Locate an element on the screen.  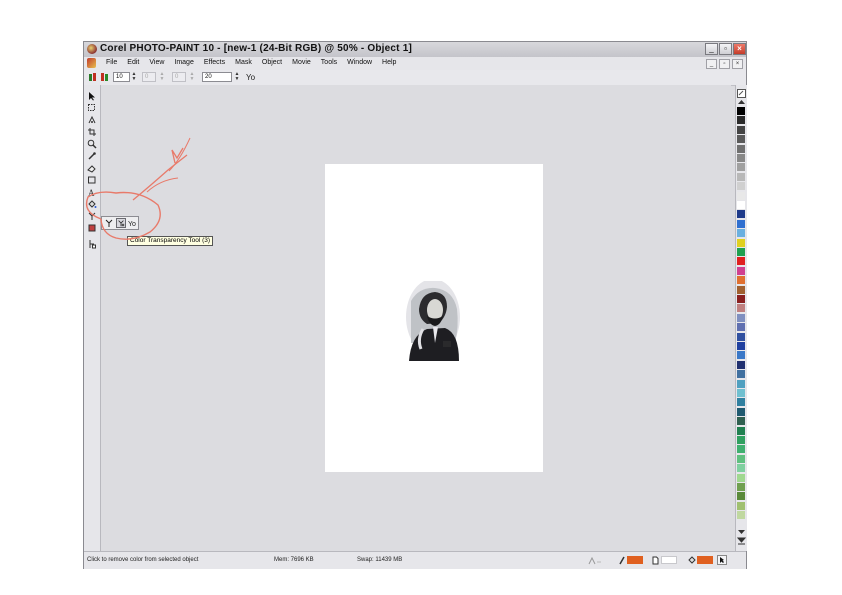
palette-scroll-up-icon is located at coordinates (741, 102).